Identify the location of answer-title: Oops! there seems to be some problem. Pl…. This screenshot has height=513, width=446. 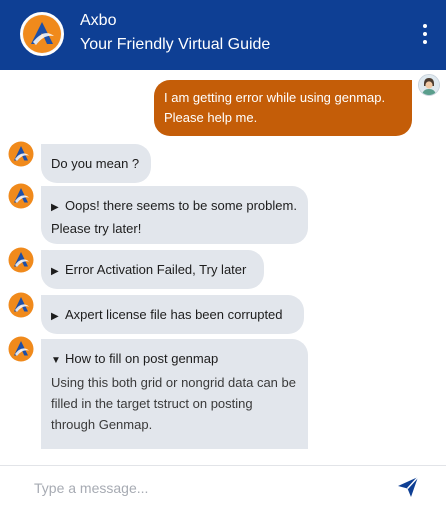
(174, 217).